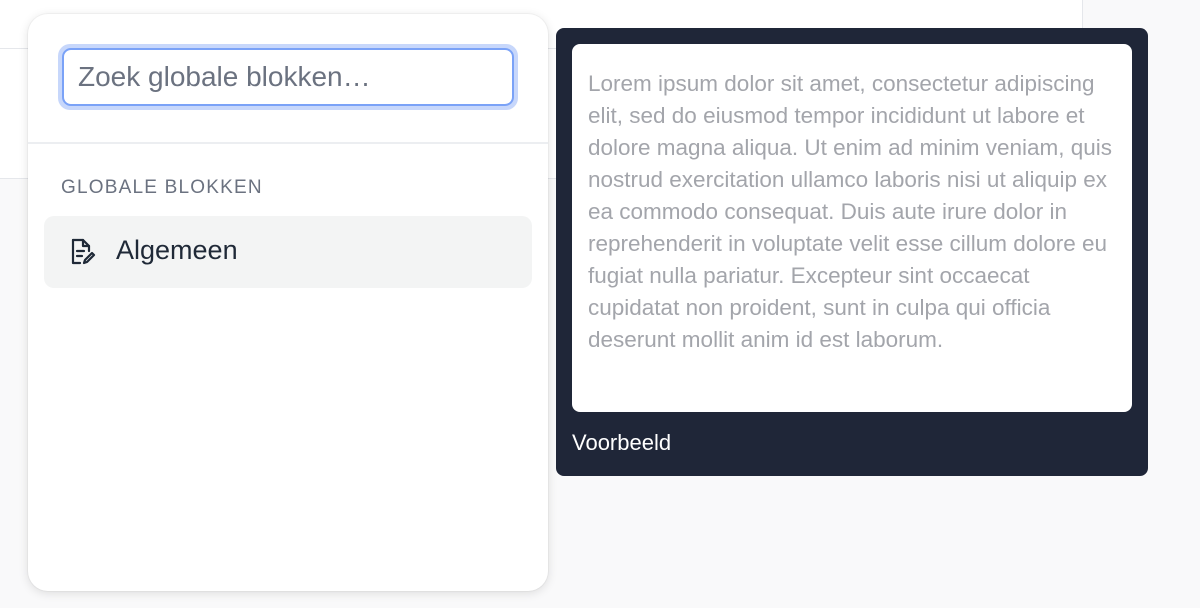  I want to click on preview-caption: Voorbeeld, so click(622, 442).